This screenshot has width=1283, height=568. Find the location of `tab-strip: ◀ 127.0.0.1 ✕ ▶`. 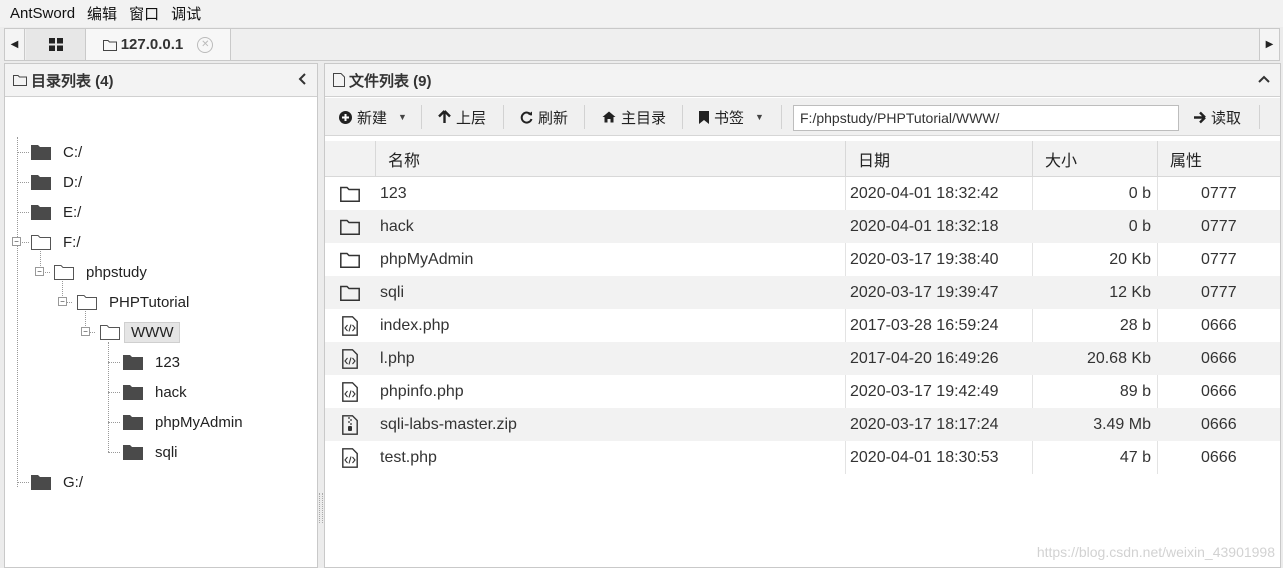

tab-strip: ◀ 127.0.0.1 ✕ ▶ is located at coordinates (642, 44).